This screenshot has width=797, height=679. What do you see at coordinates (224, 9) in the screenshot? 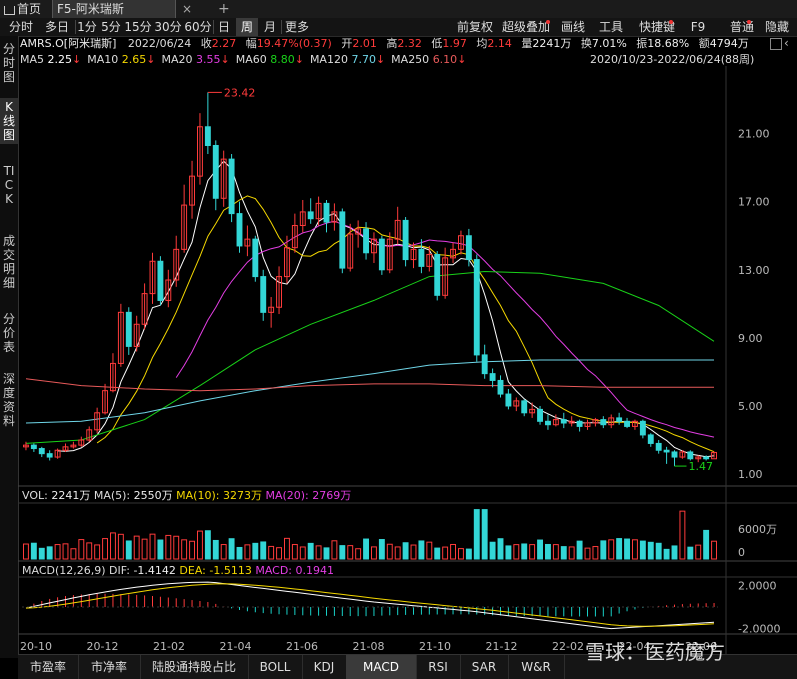
I see `add-tab-icon: +` at bounding box center [224, 9].